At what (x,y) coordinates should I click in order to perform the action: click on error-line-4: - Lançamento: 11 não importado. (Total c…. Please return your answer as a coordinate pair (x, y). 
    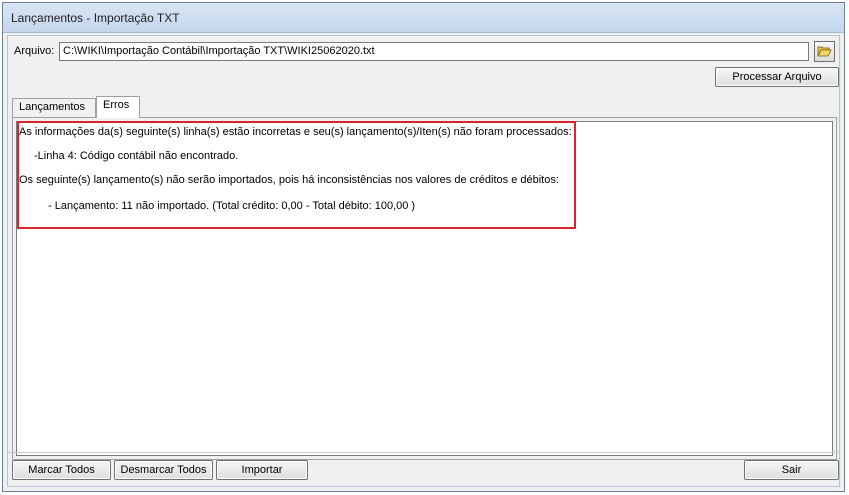
    Looking at the image, I should click on (232, 206).